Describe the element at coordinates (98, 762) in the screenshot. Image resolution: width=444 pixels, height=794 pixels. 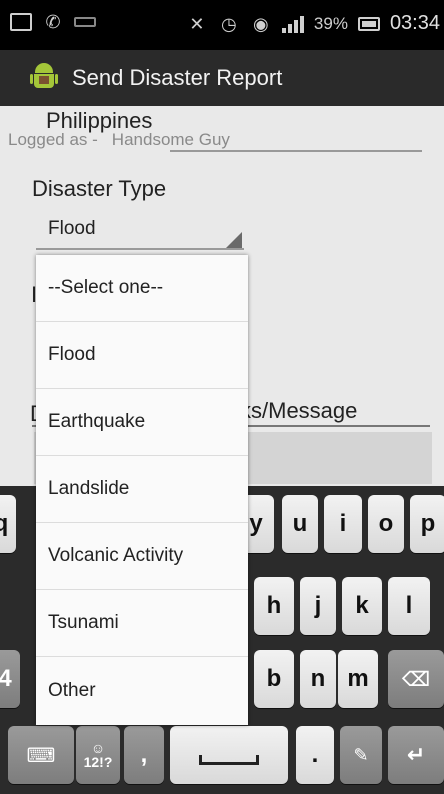
I see `symbols-label: 12!?` at that location.